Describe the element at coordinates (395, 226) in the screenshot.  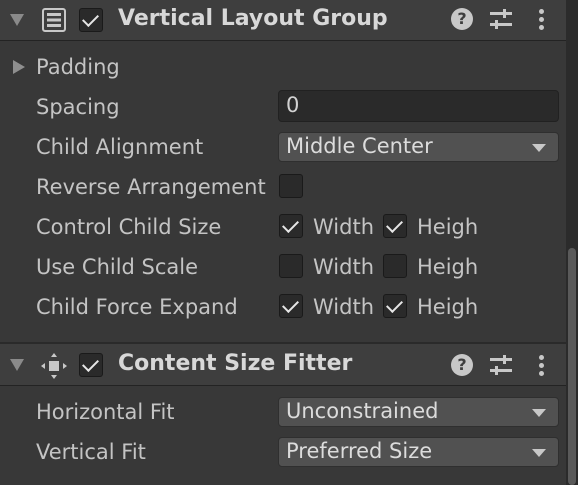
I see `control-child-size-height-checkbox` at that location.